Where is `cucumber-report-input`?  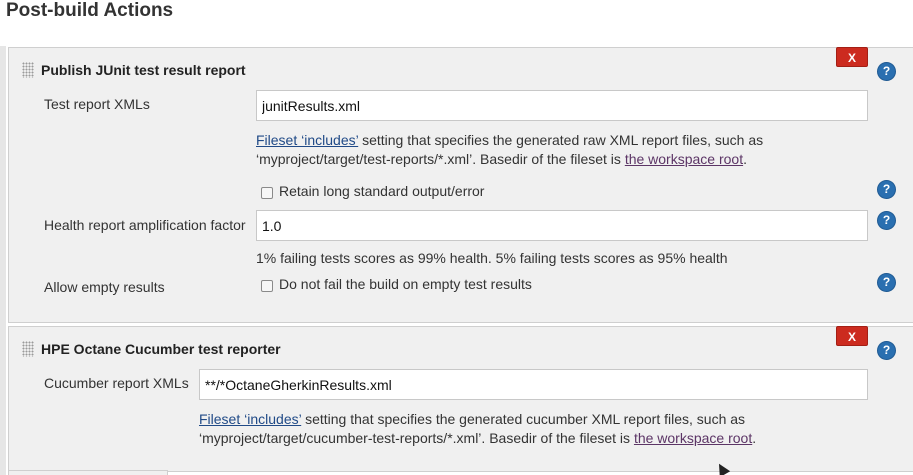
cucumber-report-input is located at coordinates (533, 384).